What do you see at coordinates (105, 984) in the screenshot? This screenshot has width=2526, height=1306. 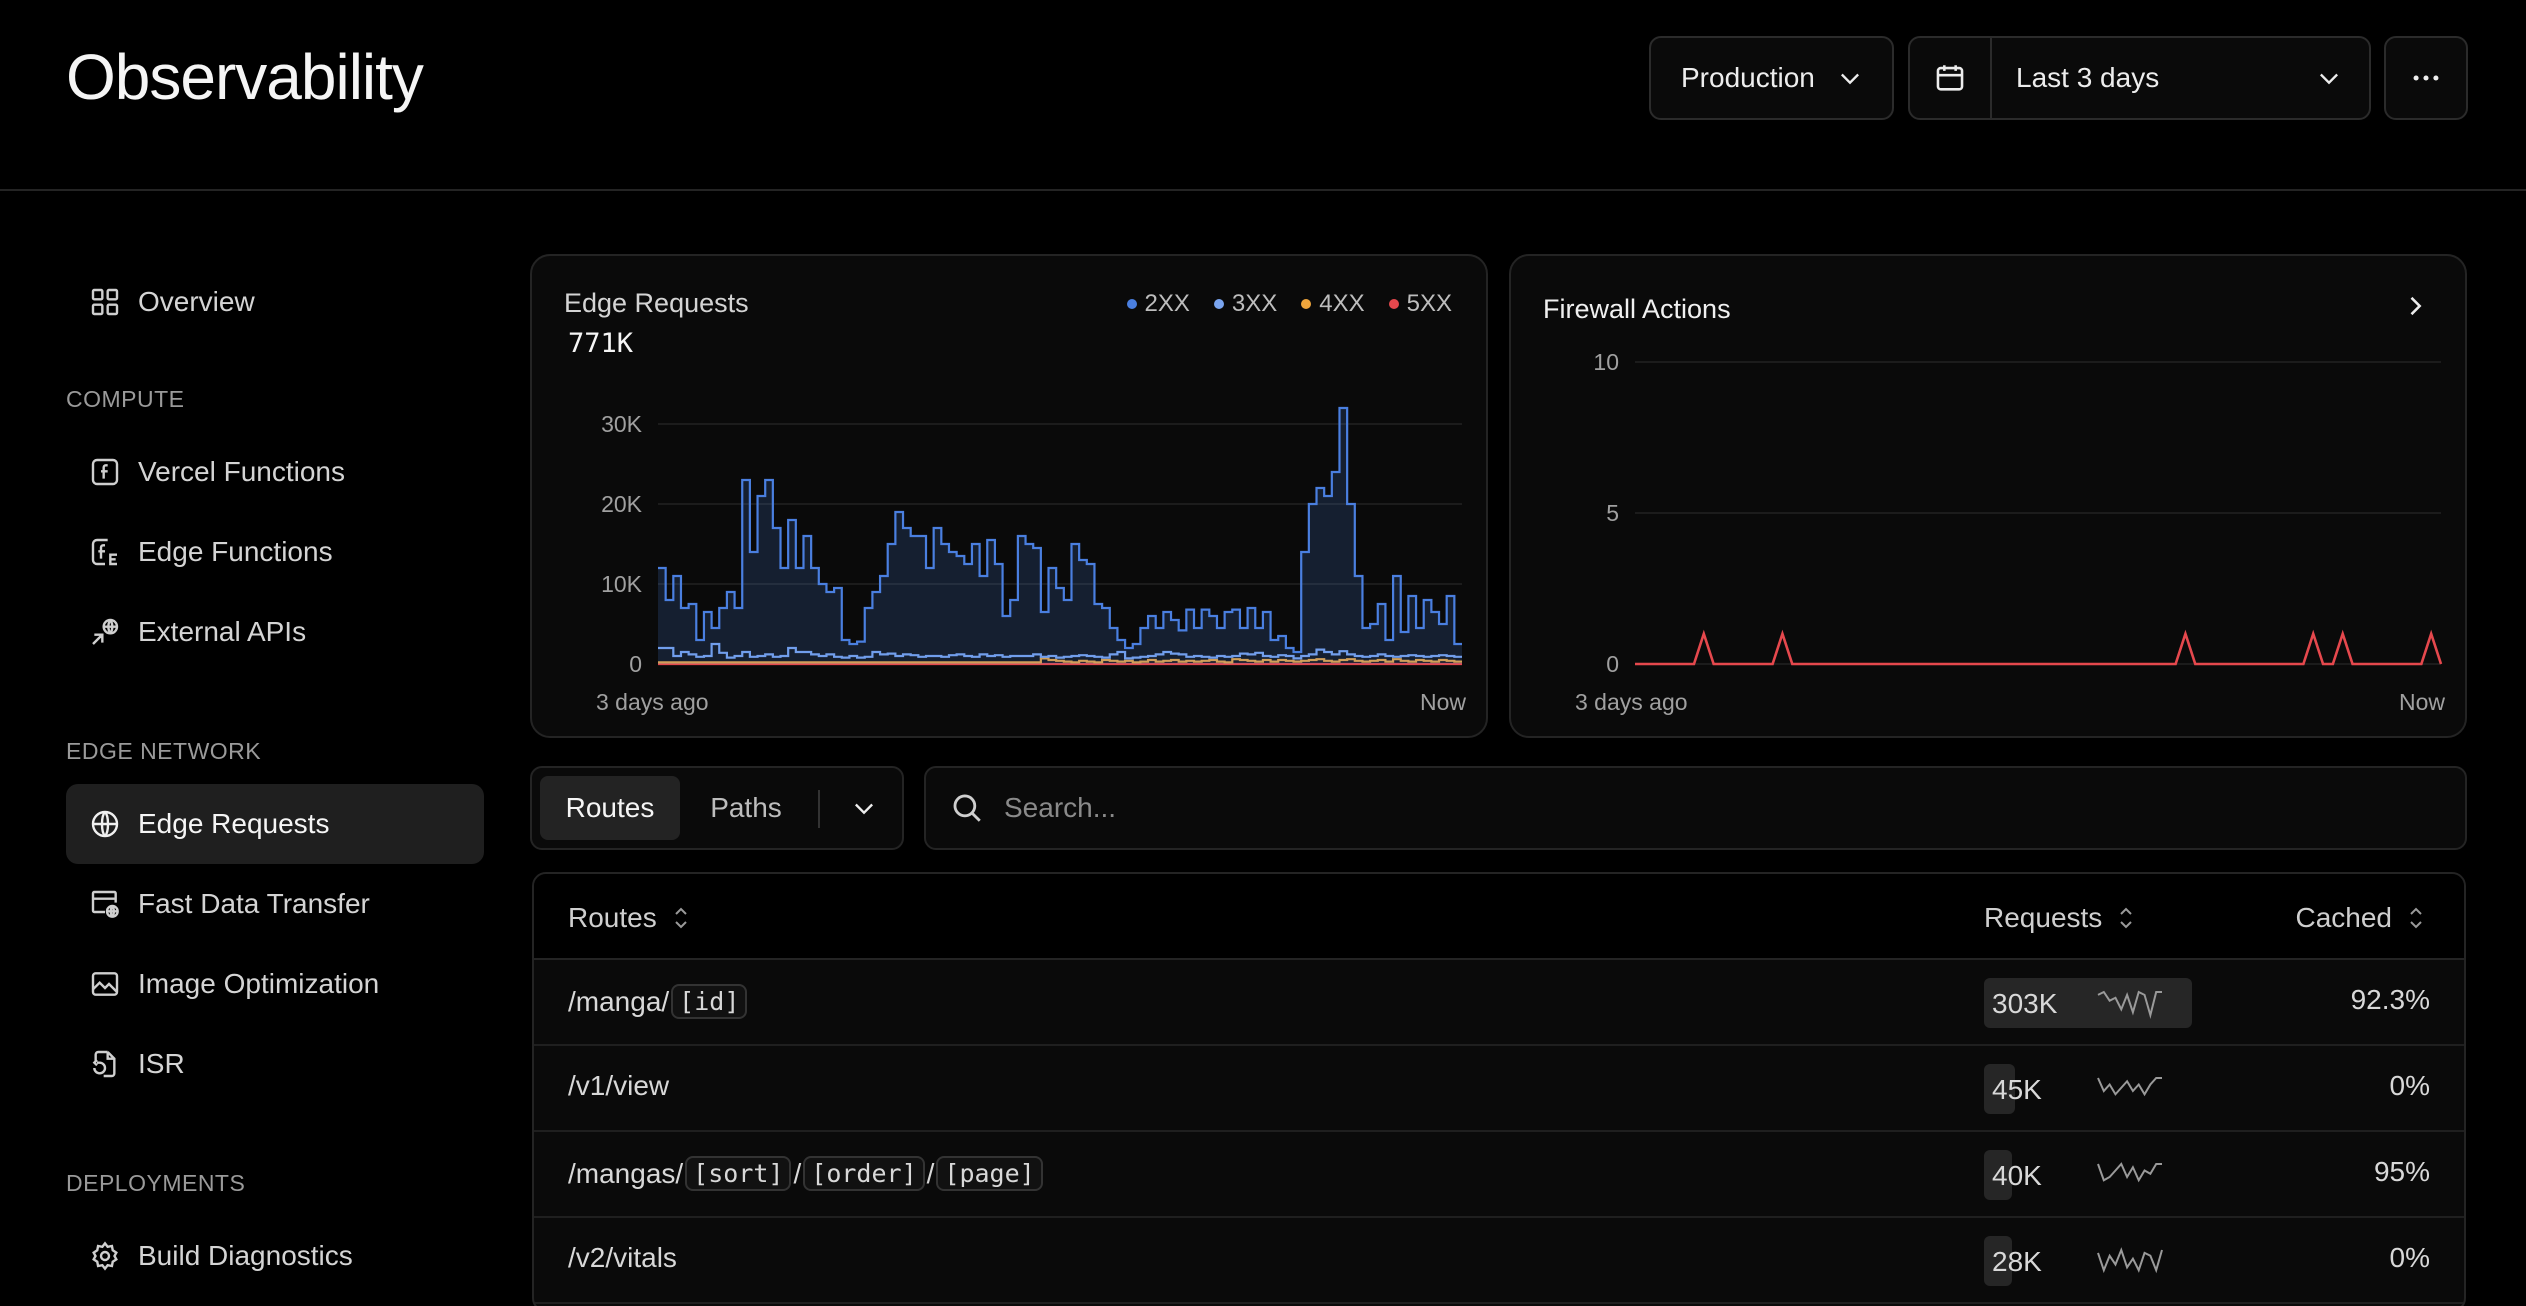 I see `image-icon` at bounding box center [105, 984].